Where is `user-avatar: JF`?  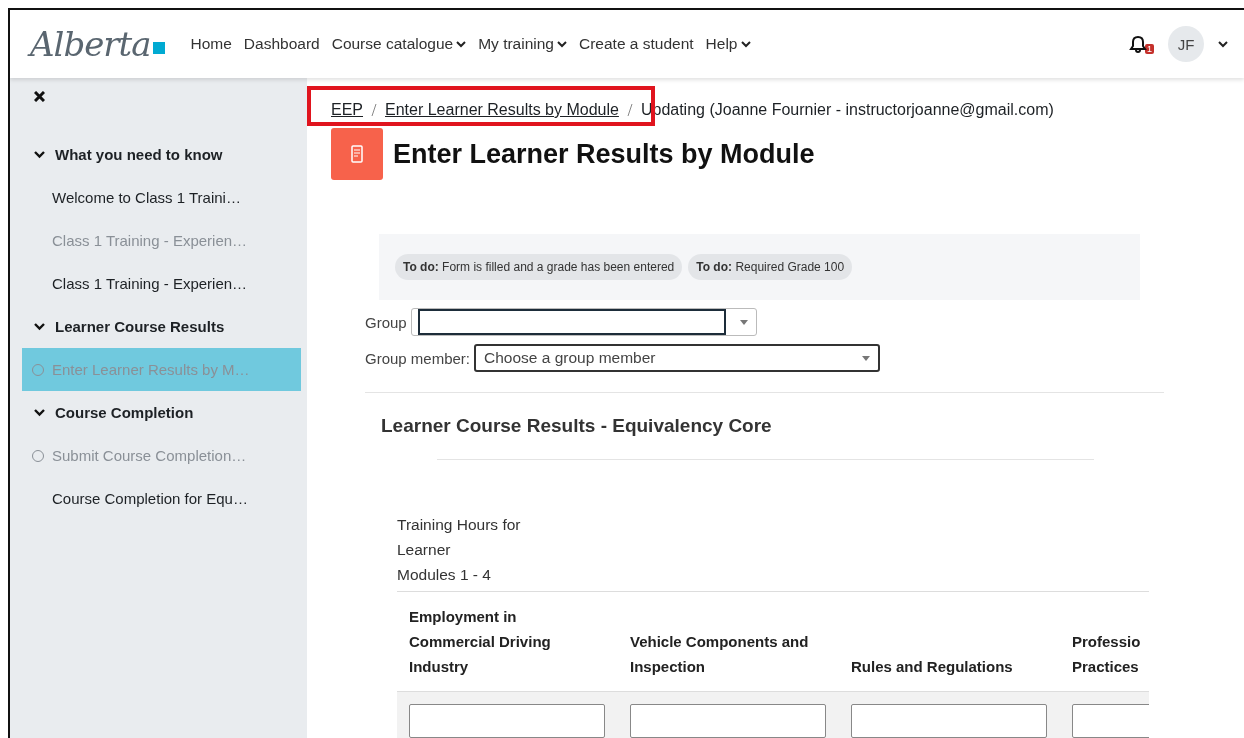 user-avatar: JF is located at coordinates (1186, 44).